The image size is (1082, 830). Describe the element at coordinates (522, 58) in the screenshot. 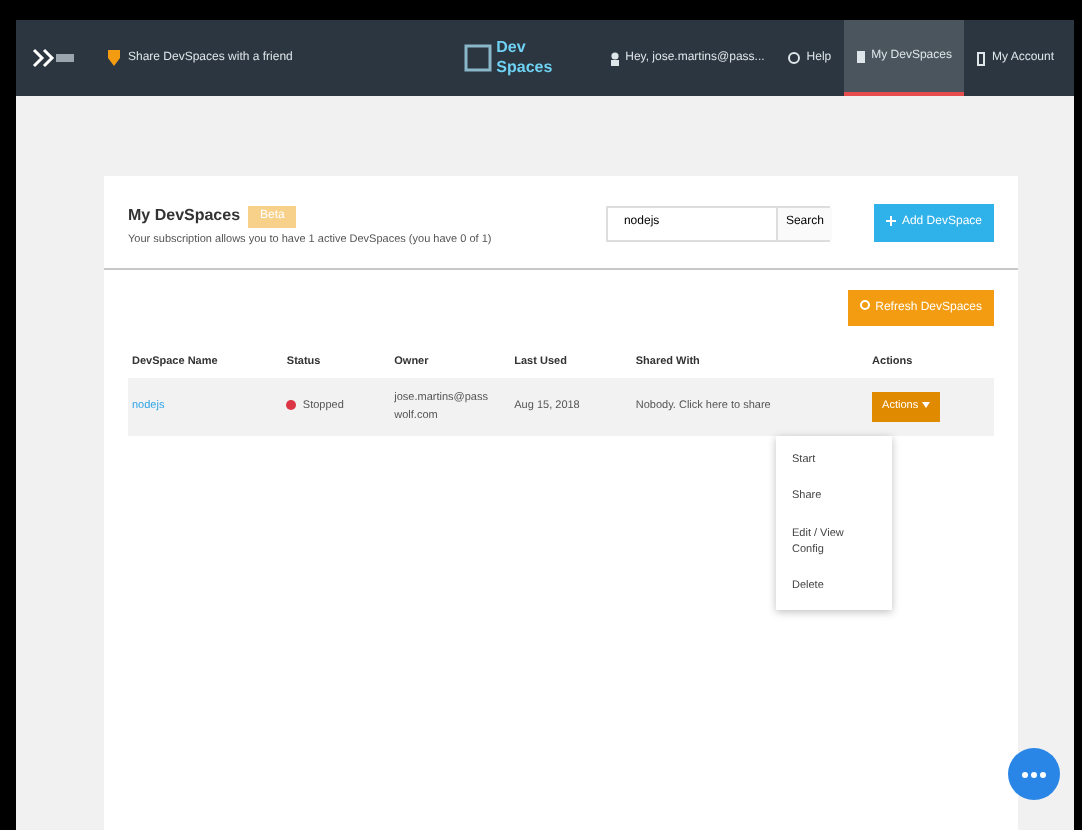

I see `logo-text: Dev Spaces` at that location.